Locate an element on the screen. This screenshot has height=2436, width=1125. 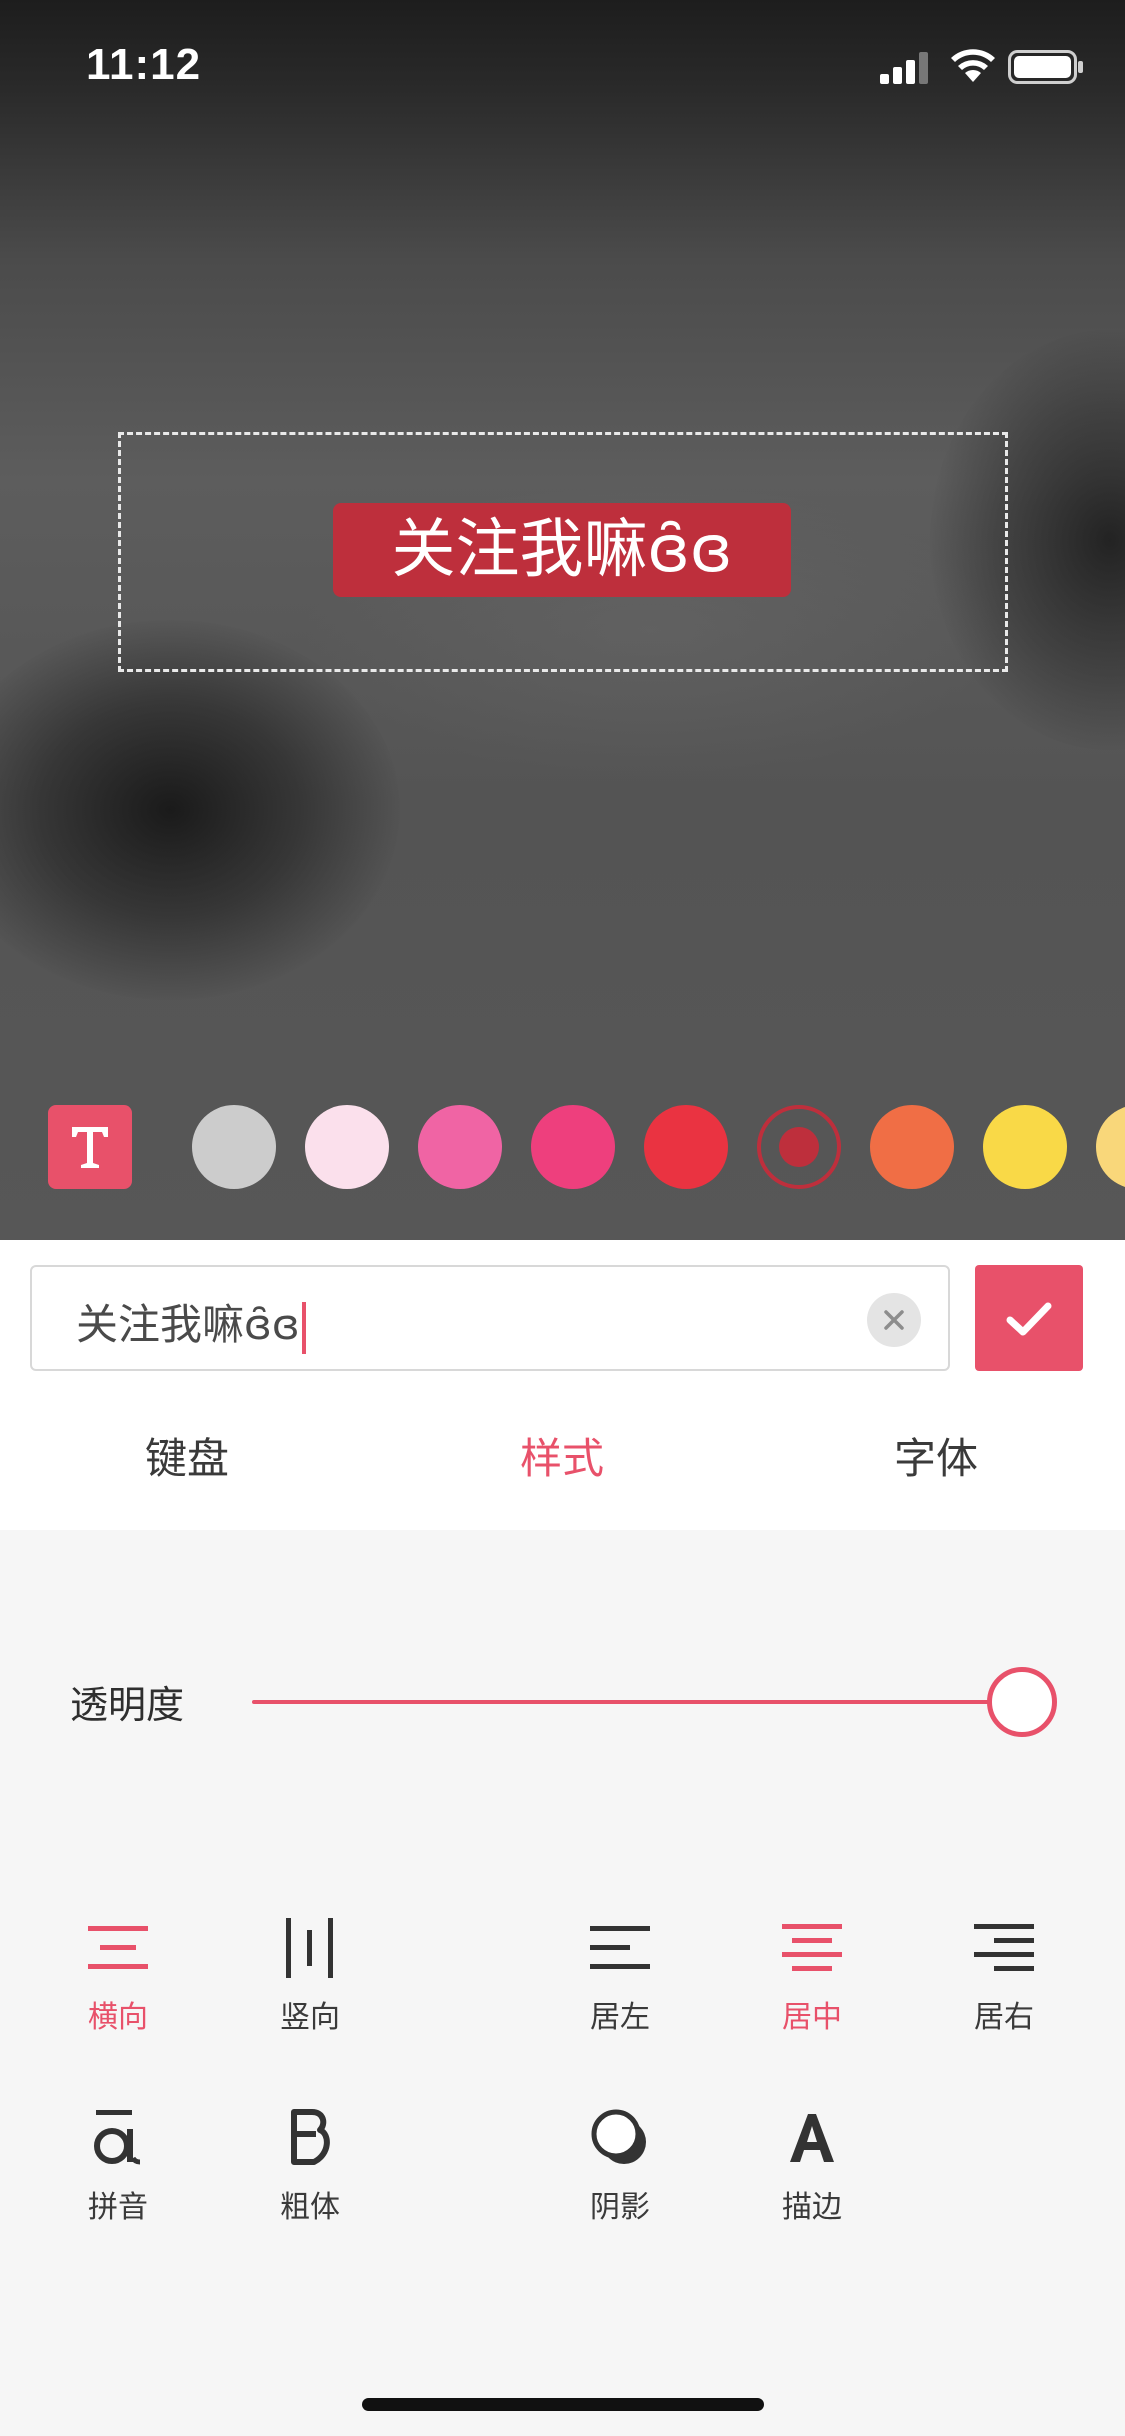
bold-label: 粗体 is located at coordinates (310, 2207).